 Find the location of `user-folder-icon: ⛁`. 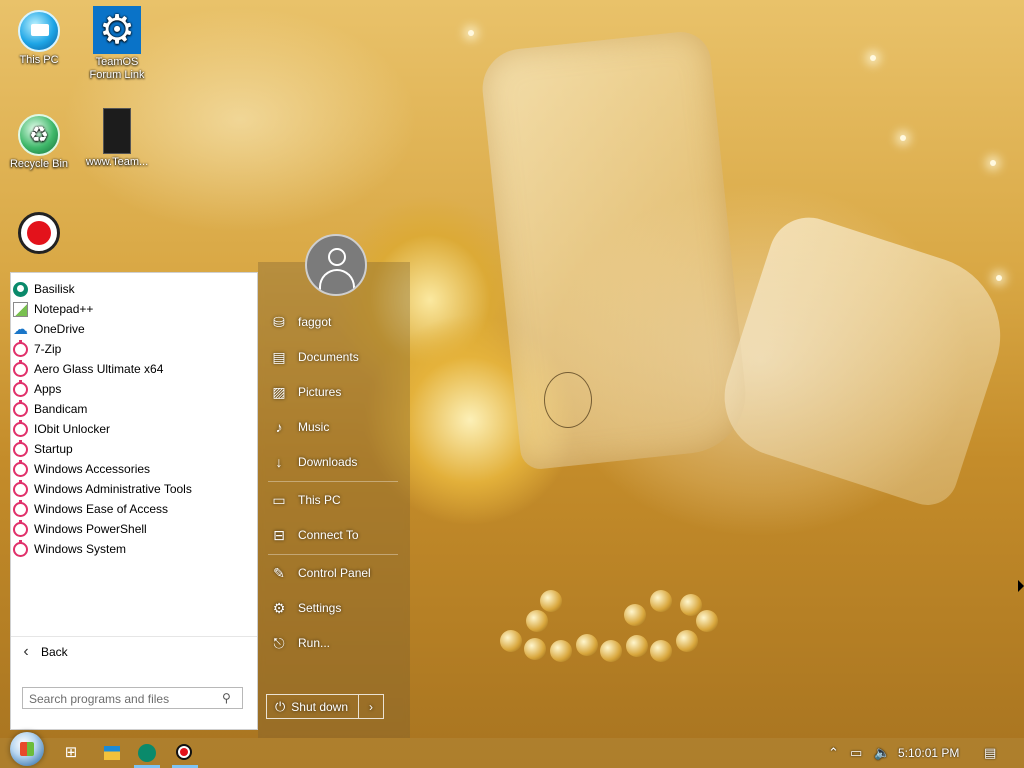

user-folder-icon: ⛁ is located at coordinates (279, 321).